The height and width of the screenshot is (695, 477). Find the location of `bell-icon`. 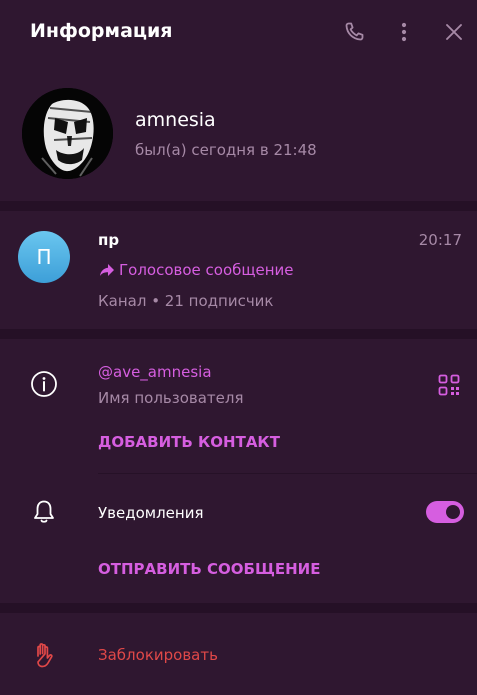

bell-icon is located at coordinates (44, 514).